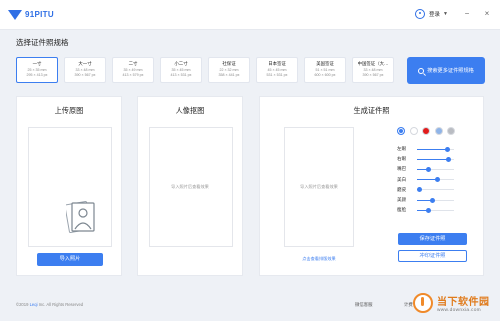 The image size is (500, 321). I want to click on slider-row: 瘦脸, so click(425, 210).